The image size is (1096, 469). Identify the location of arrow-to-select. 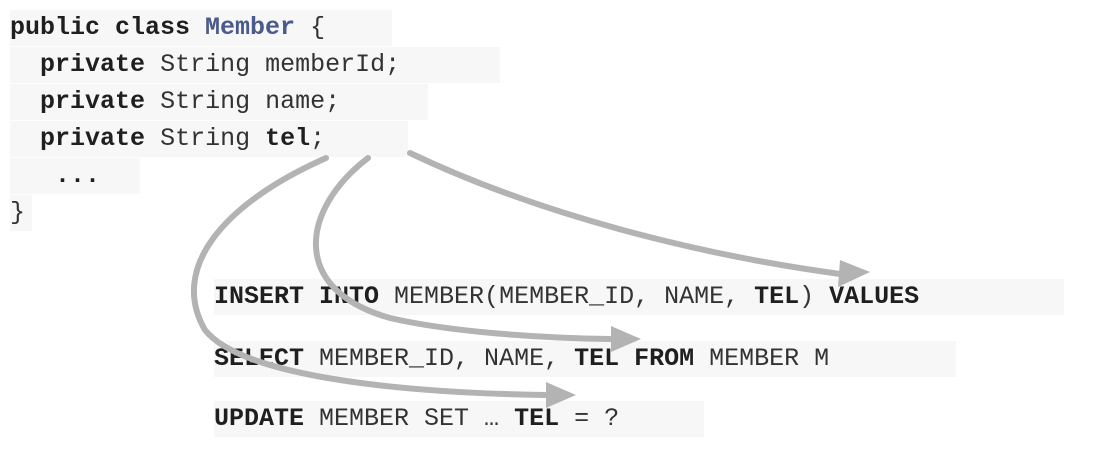
(462, 248).